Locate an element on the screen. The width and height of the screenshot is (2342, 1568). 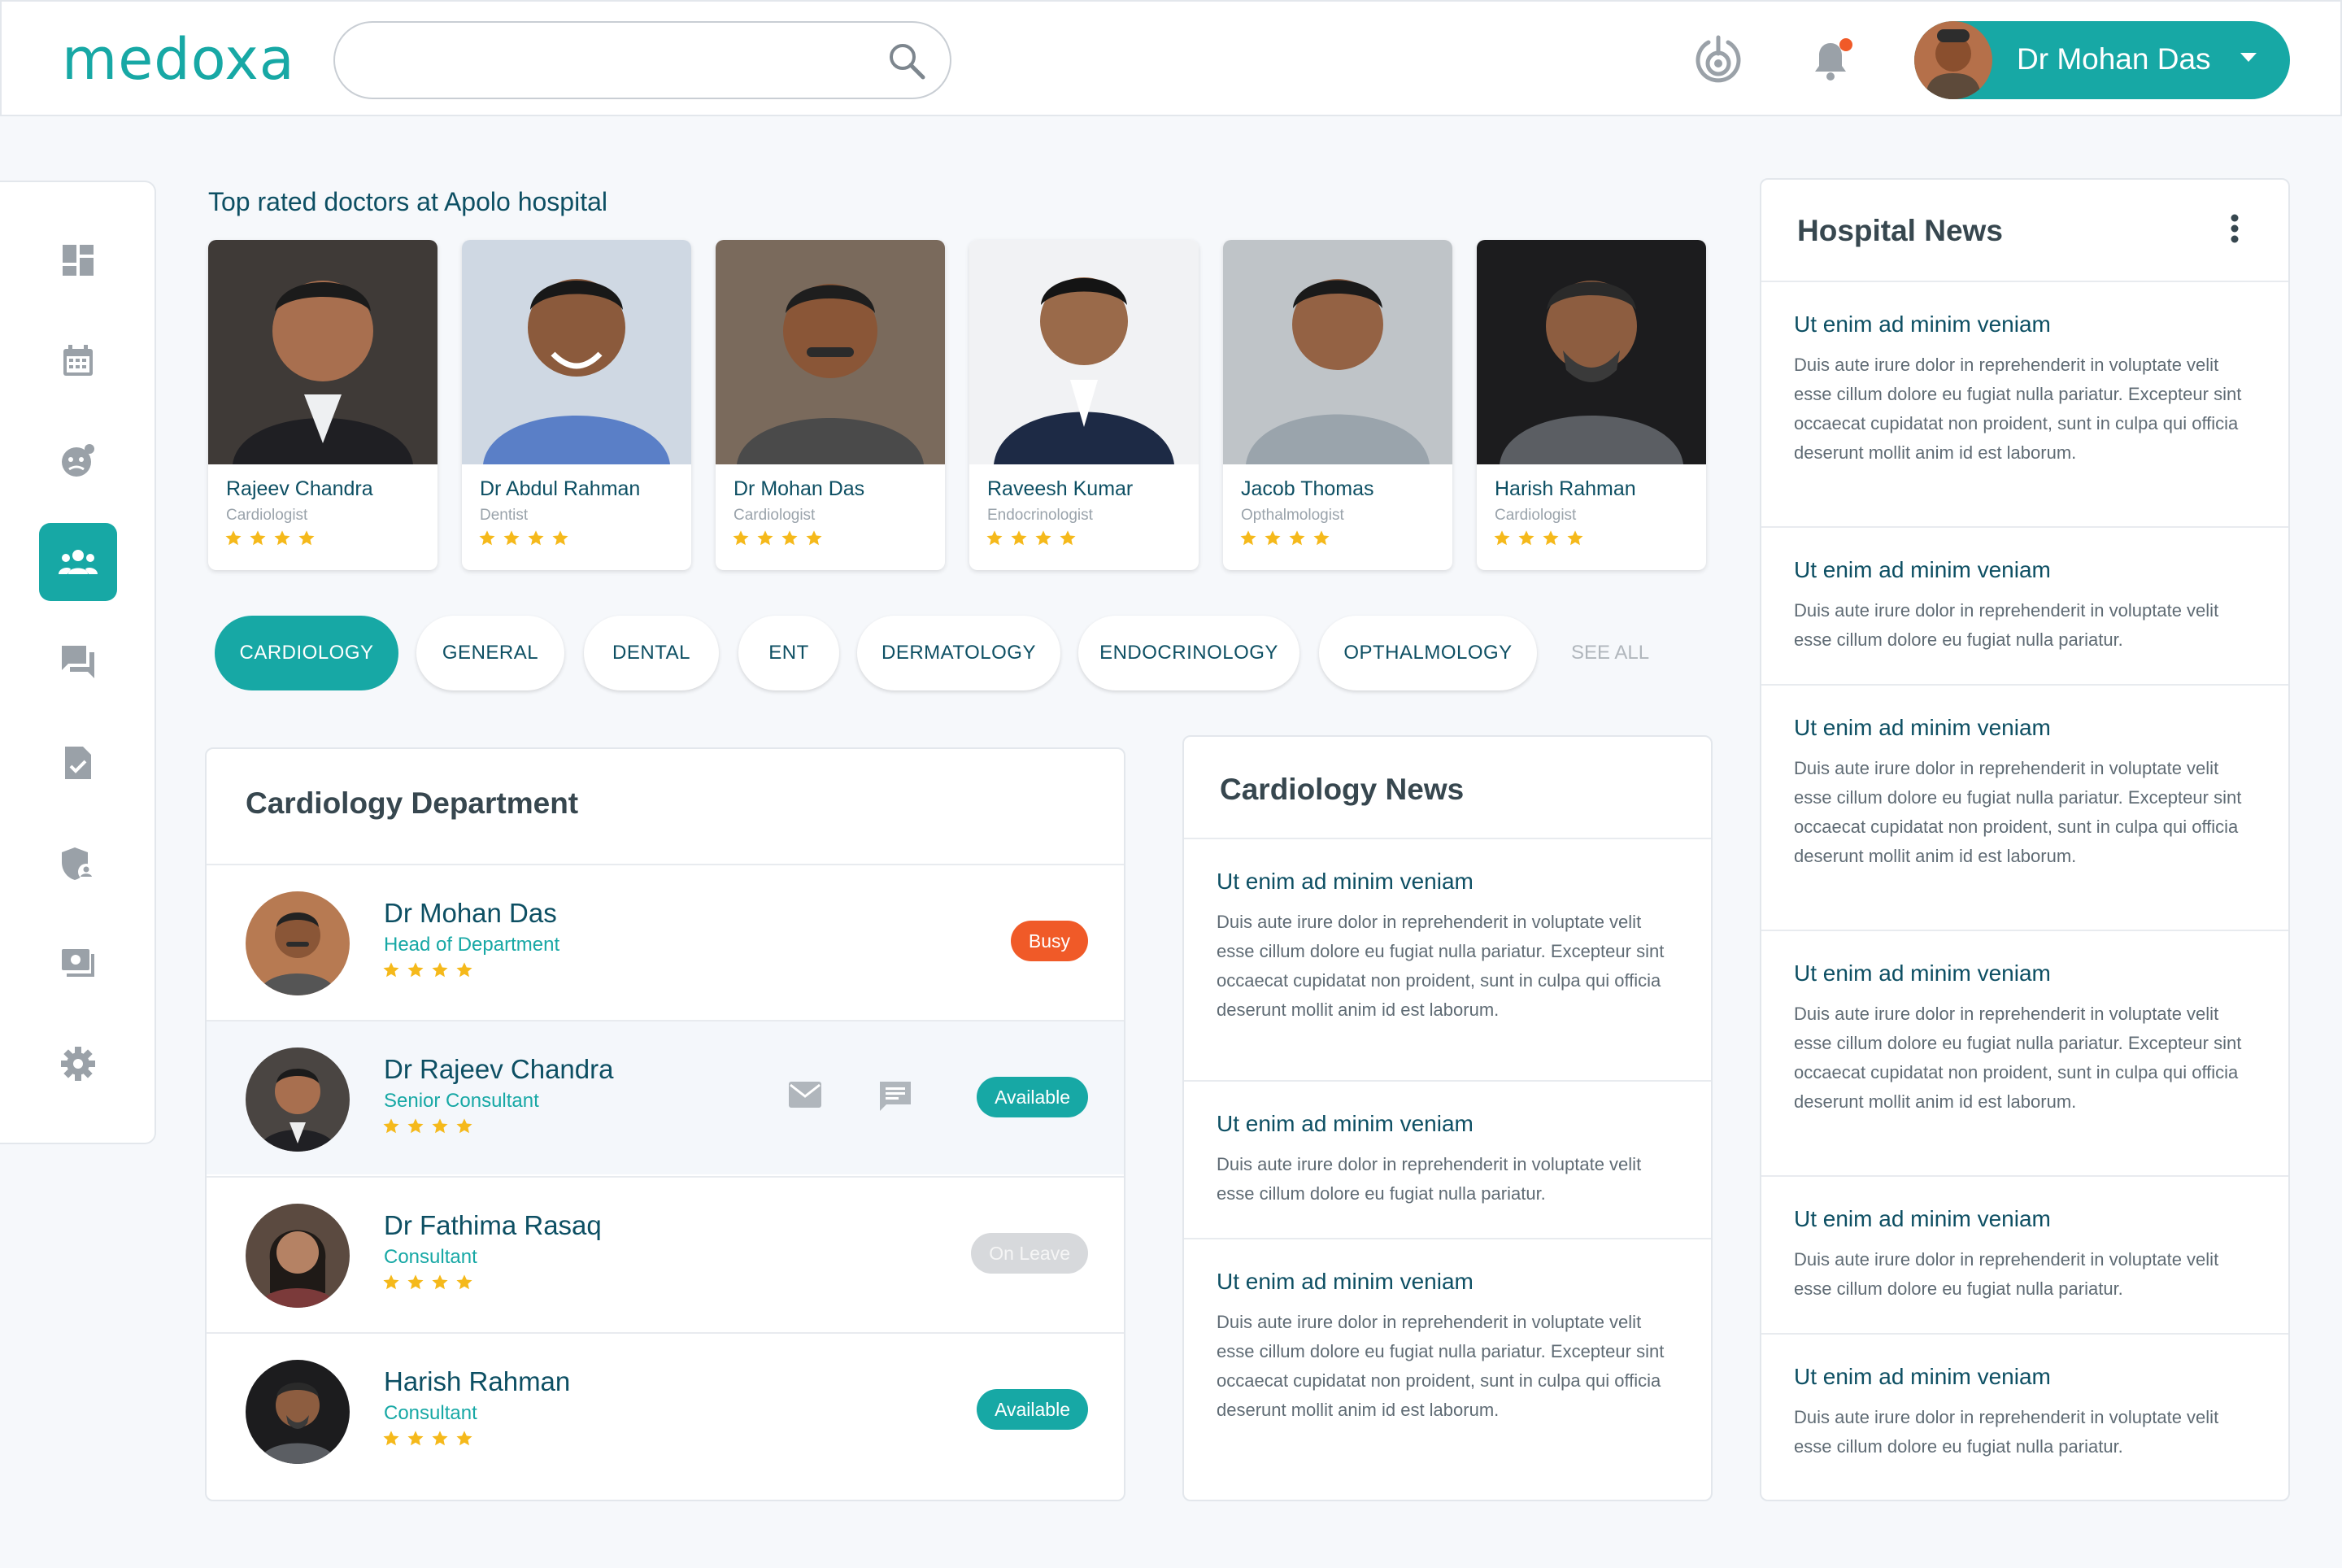
category-pill-dermatology: DERMATOLOGY is located at coordinates (959, 653).